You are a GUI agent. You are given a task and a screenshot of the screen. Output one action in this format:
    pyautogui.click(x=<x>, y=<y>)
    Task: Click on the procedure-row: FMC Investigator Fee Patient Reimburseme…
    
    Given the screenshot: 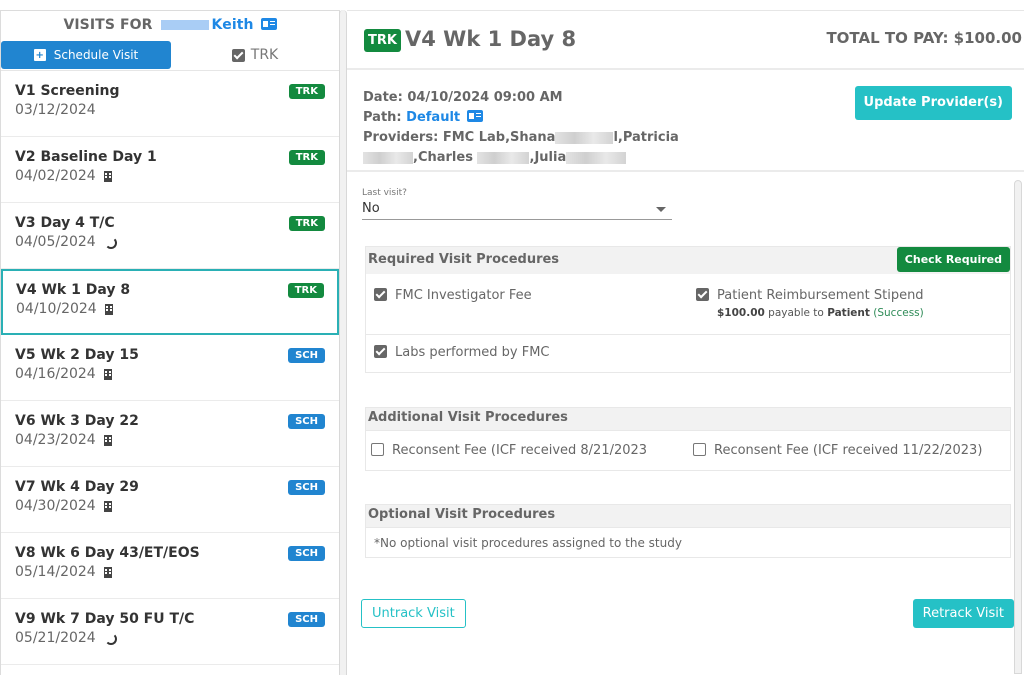 What is the action you would take?
    pyautogui.click(x=688, y=304)
    